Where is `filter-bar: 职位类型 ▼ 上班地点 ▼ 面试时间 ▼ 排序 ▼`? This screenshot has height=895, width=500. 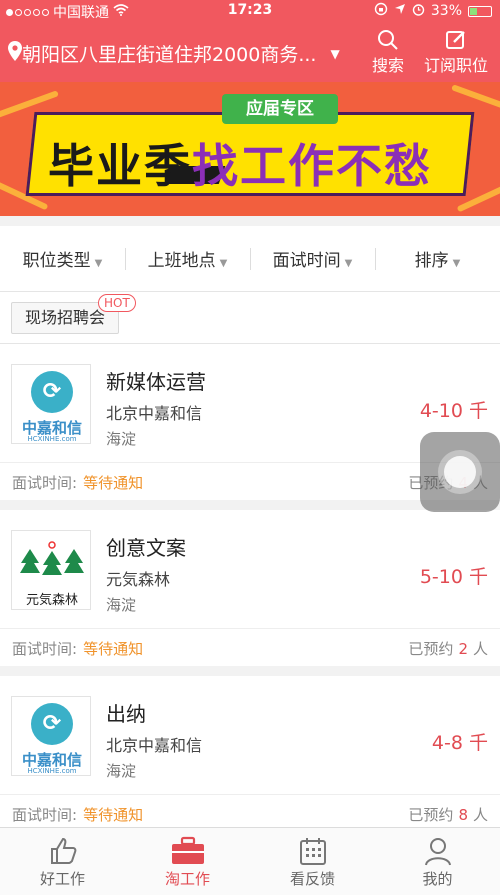
filter-bar: 职位类型 ▼ 上班地点 ▼ 面试时间 ▼ 排序 ▼ is located at coordinates (250, 259).